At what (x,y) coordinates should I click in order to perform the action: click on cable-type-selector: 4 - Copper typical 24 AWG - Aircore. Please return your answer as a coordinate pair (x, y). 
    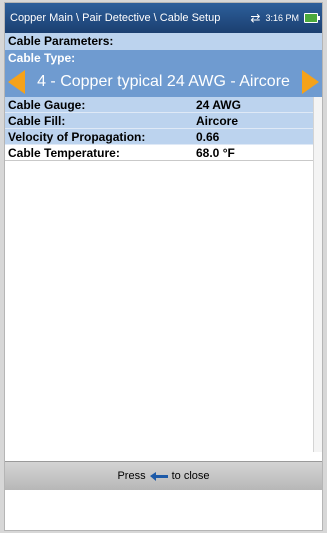
    Looking at the image, I should click on (163, 82).